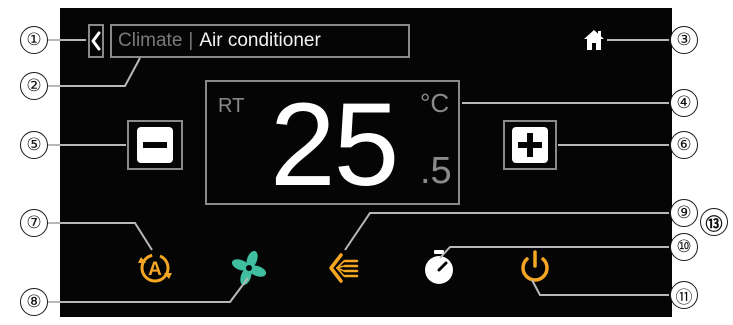 This screenshot has height=325, width=733. Describe the element at coordinates (684, 103) in the screenshot. I see `callout-4: ④` at that location.